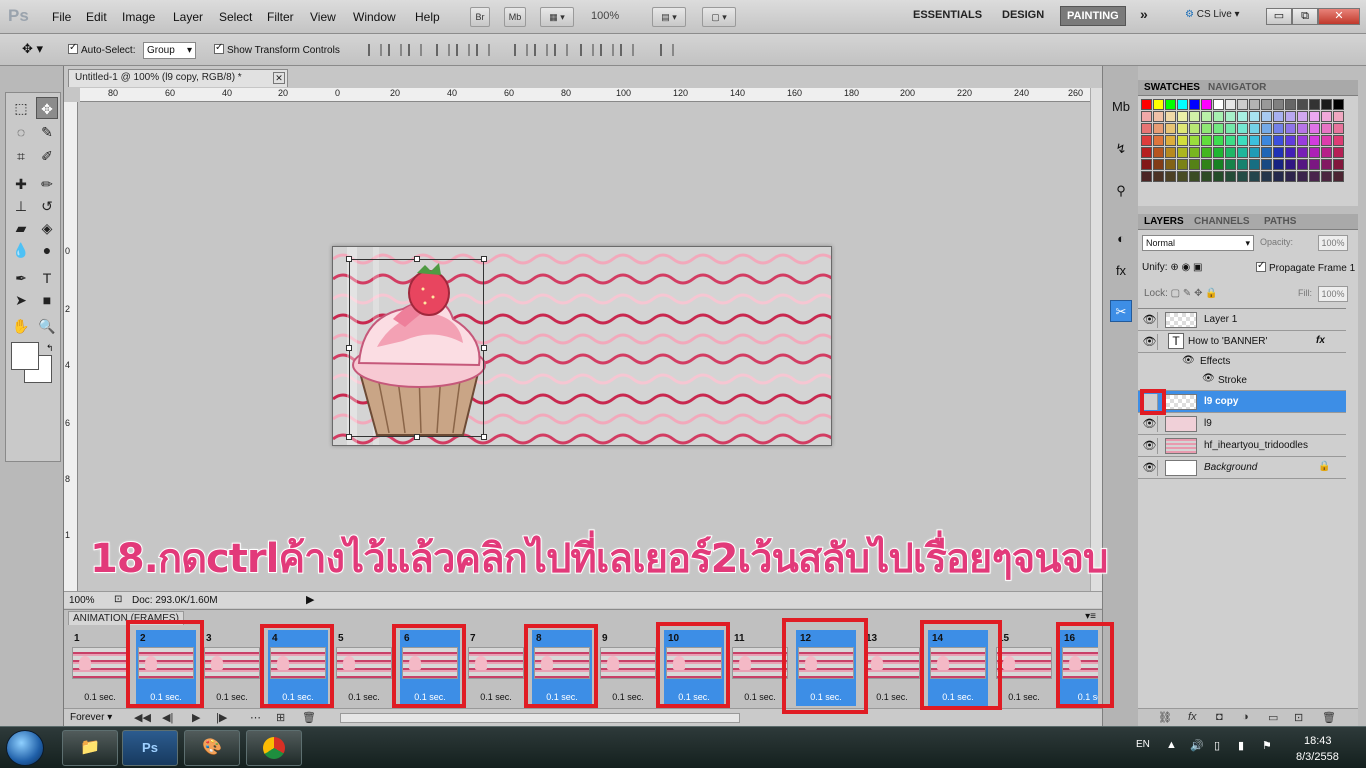 This screenshot has height=768, width=1366. Describe the element at coordinates (1090, 616) in the screenshot. I see `panel-menu-icon: ▾≡` at that location.